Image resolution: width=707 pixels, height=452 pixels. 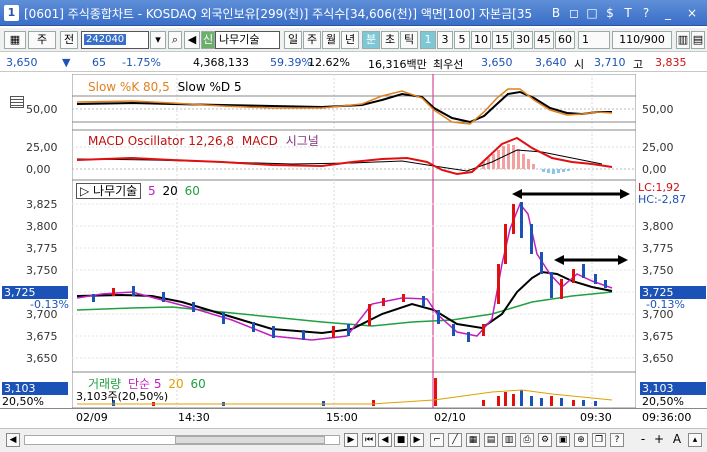 I want to click on candle-icon: ▥, so click(x=509, y=440).